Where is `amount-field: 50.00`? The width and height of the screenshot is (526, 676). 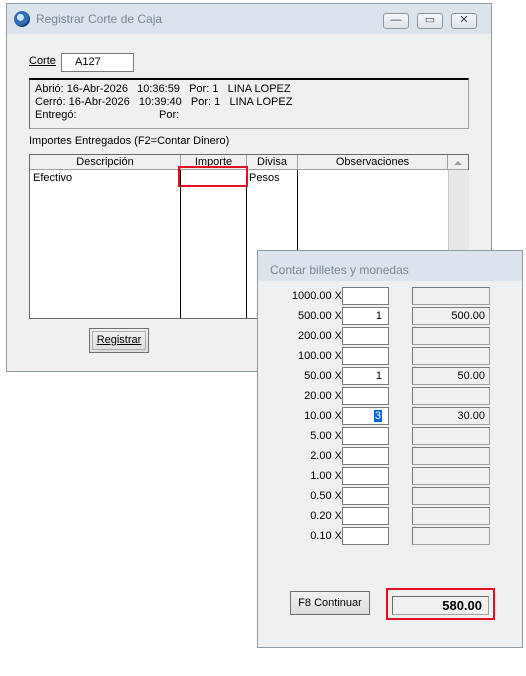
amount-field: 50.00 is located at coordinates (451, 376).